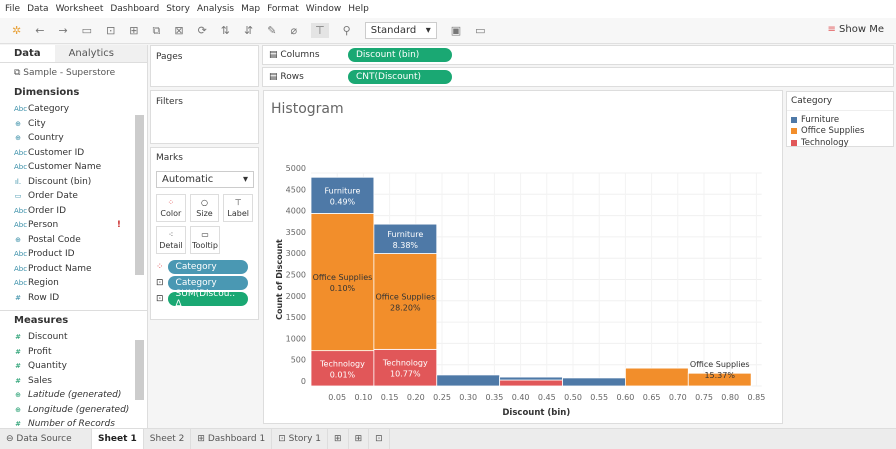 Image resolution: width=896 pixels, height=449 pixels. I want to click on bar-segment, so click(531, 378).